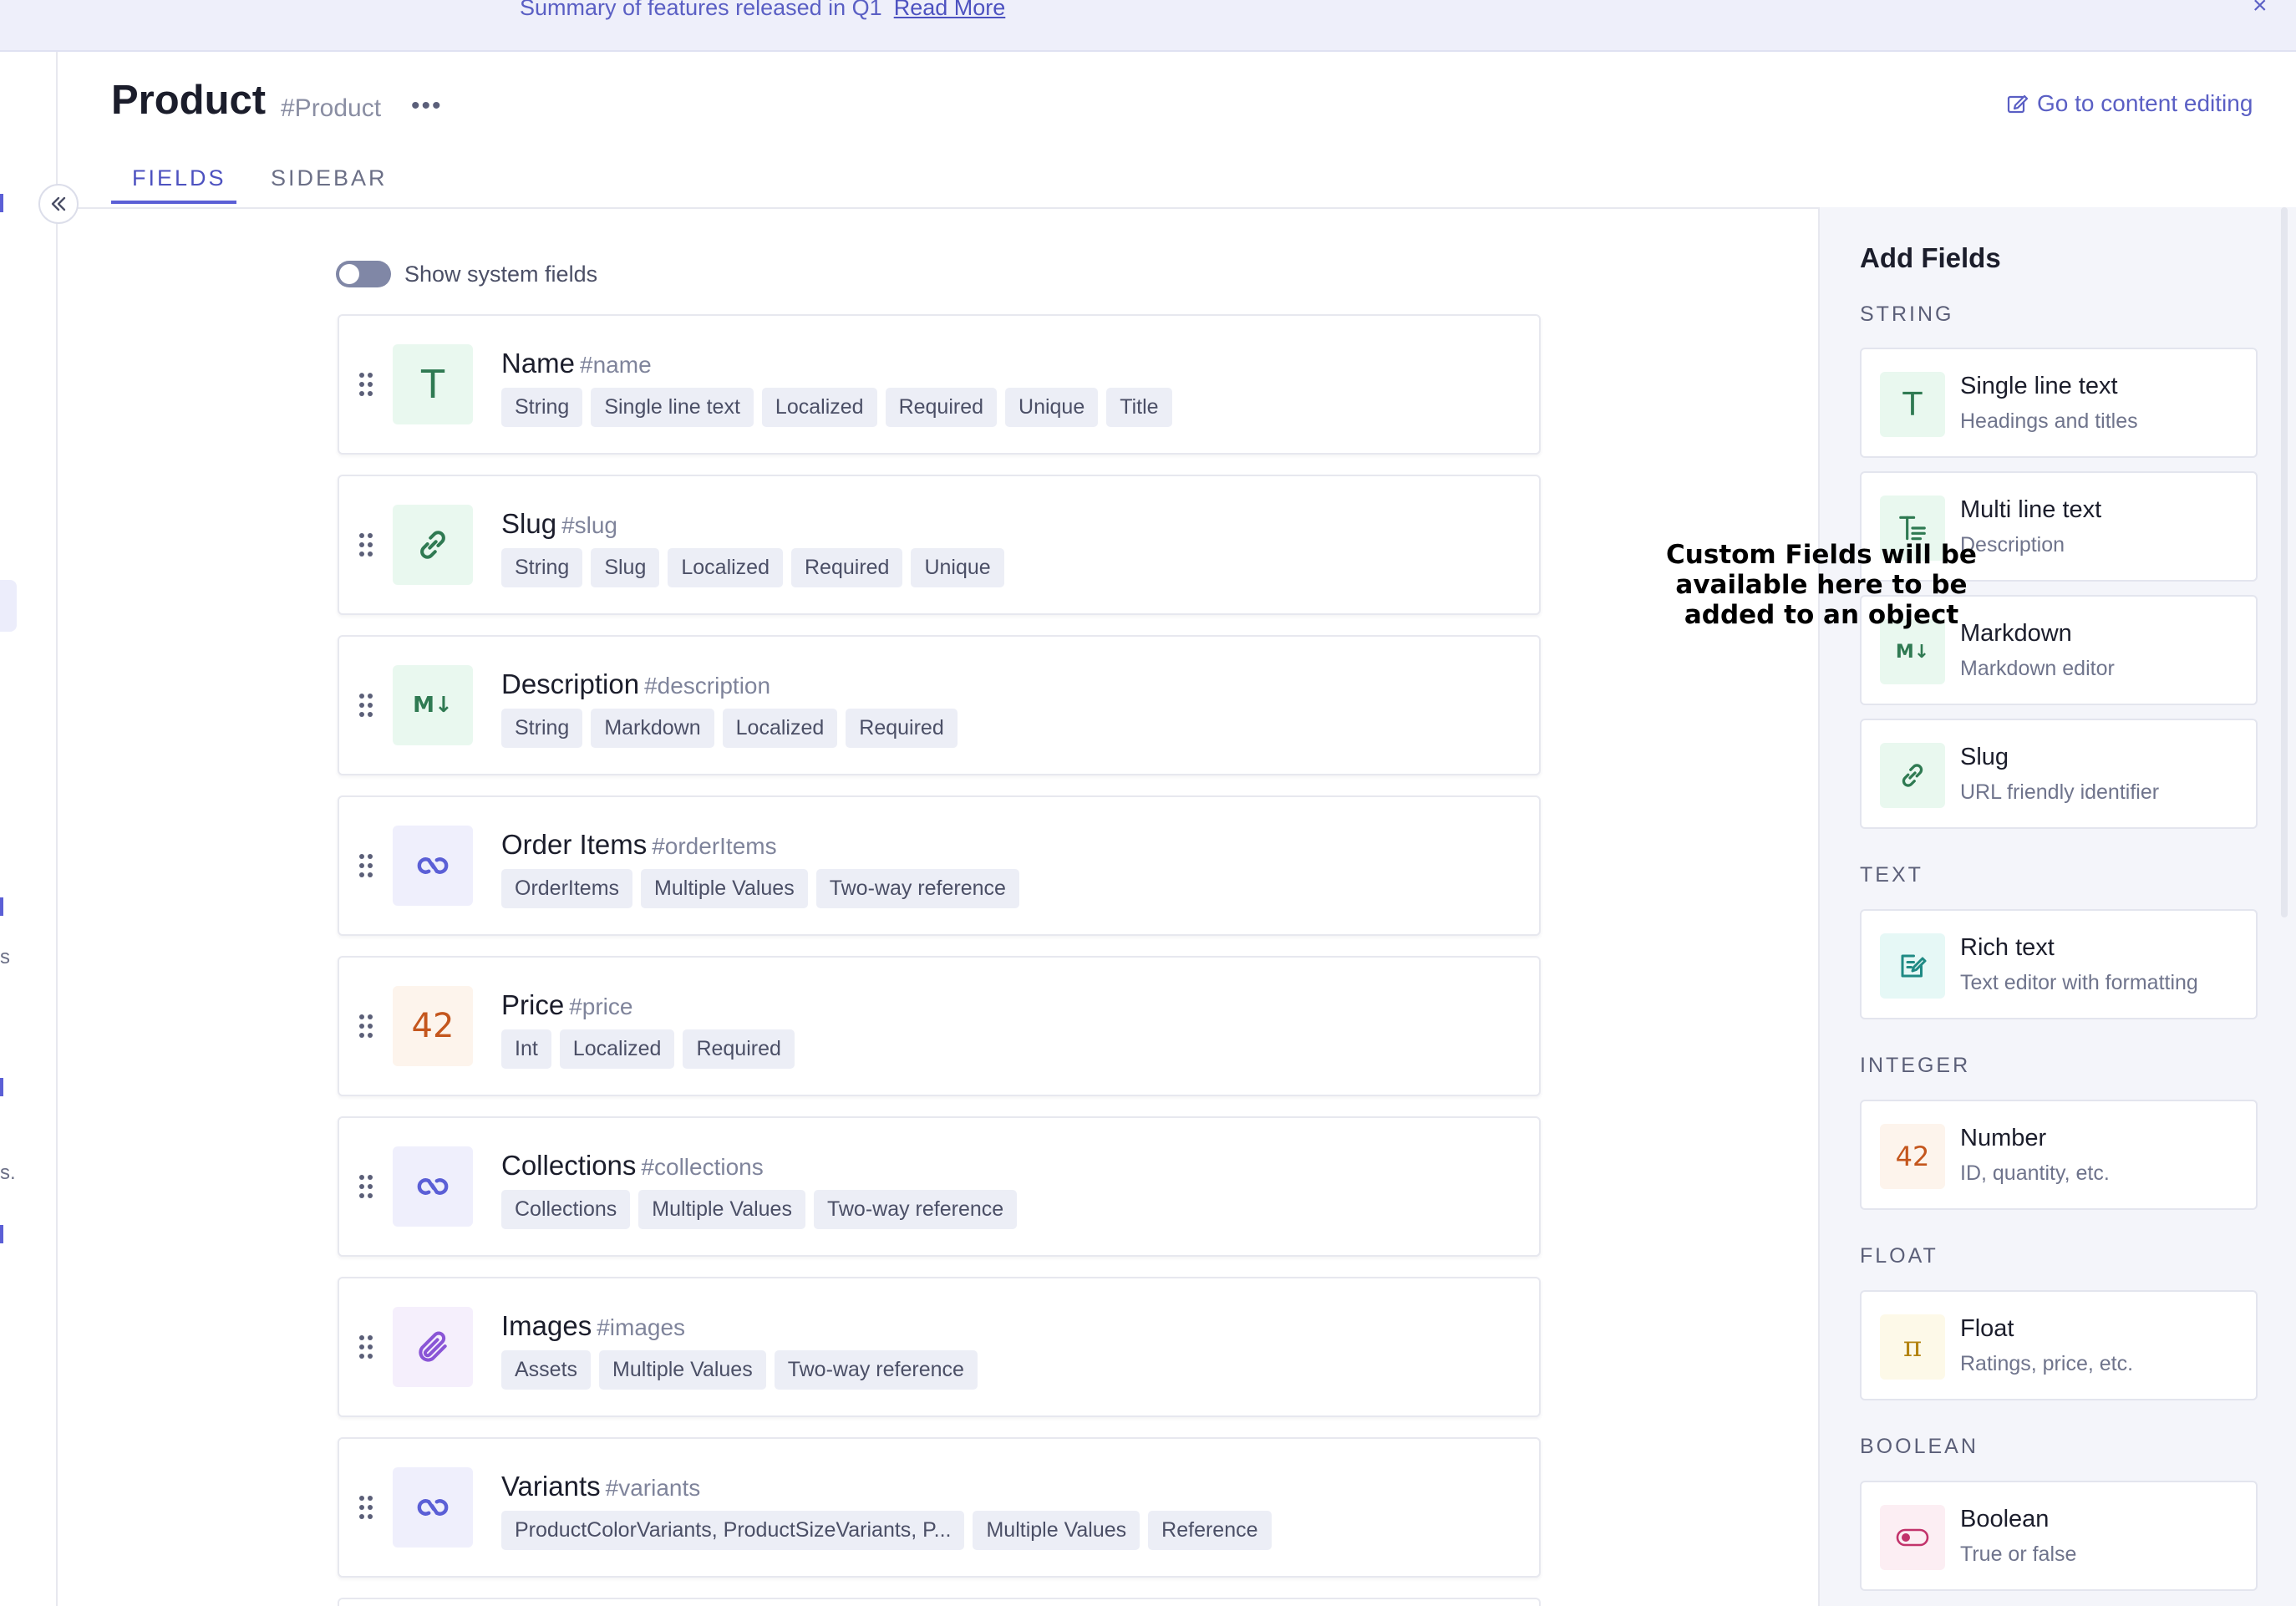  Describe the element at coordinates (1052, 407) in the screenshot. I see `tag: Unique` at that location.